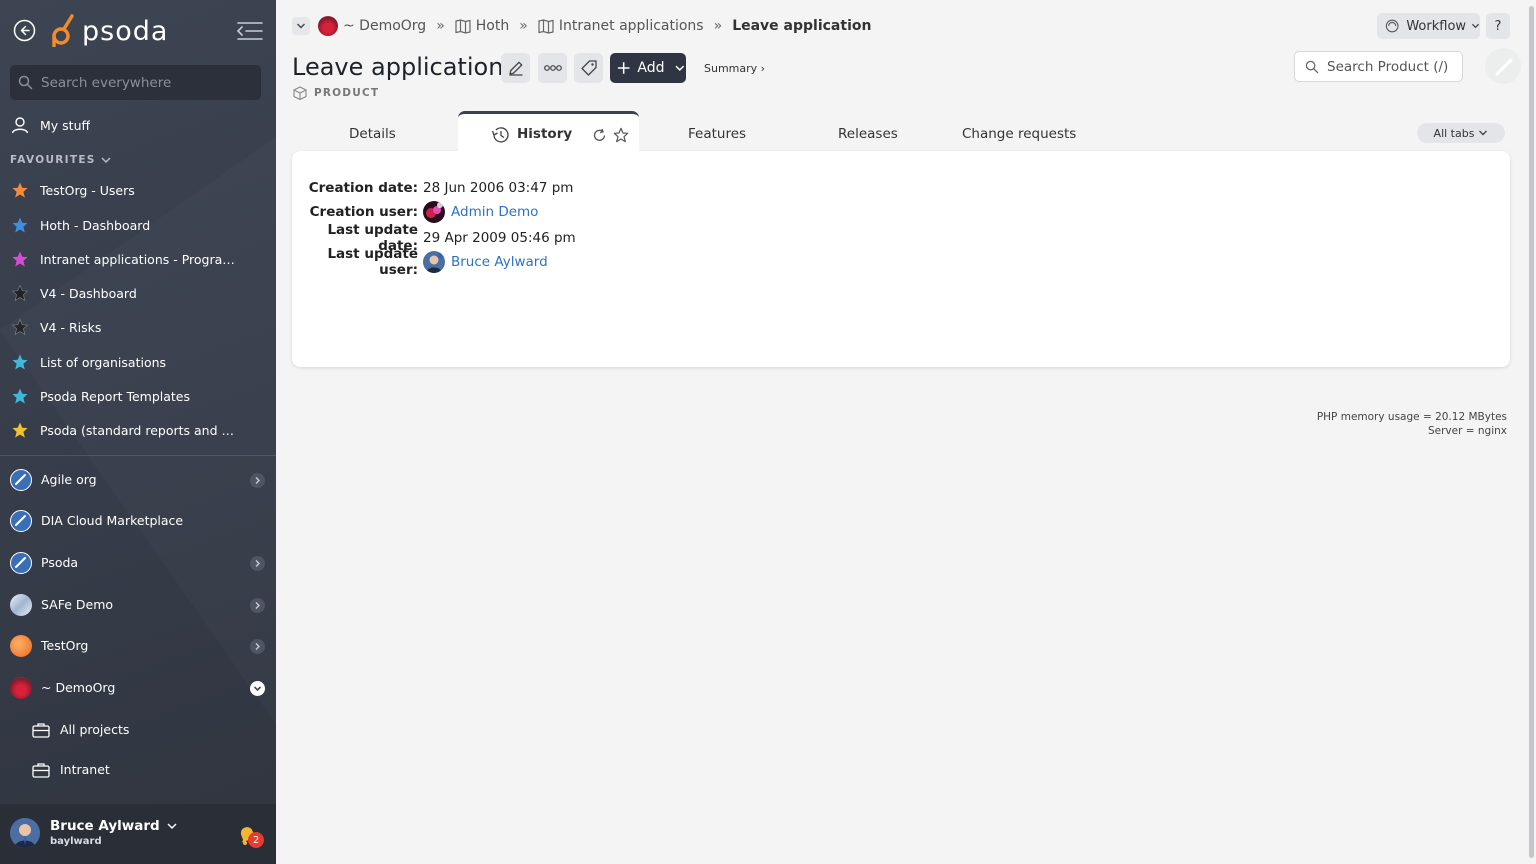 The height and width of the screenshot is (864, 1536). Describe the element at coordinates (138, 730) in the screenshot. I see `sidebar-item-all-projects: All projects` at that location.